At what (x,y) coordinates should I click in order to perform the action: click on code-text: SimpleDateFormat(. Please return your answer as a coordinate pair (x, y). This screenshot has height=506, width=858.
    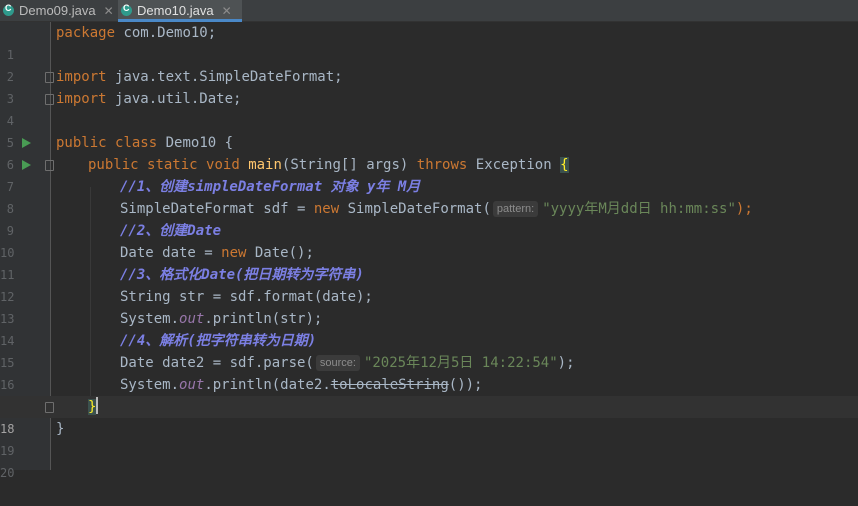
    Looking at the image, I should click on (415, 209).